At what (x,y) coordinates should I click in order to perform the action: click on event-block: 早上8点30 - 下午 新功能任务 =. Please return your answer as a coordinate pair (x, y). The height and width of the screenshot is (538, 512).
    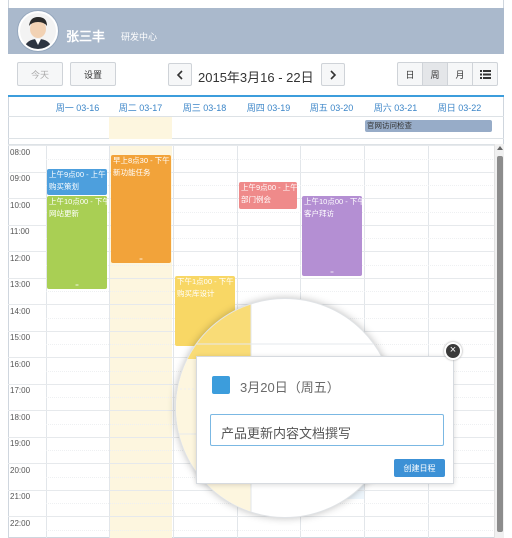
    Looking at the image, I should click on (141, 209).